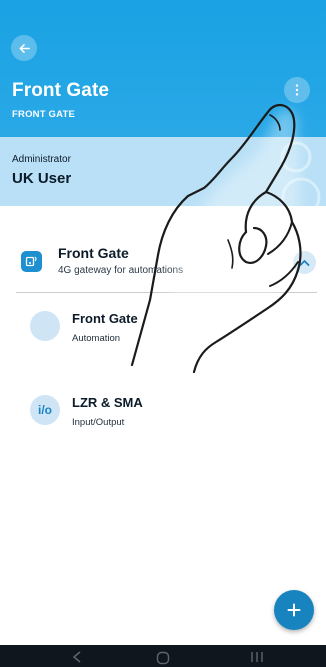 The height and width of the screenshot is (667, 326). What do you see at coordinates (105, 318) in the screenshot?
I see `item-name: Front Gate` at bounding box center [105, 318].